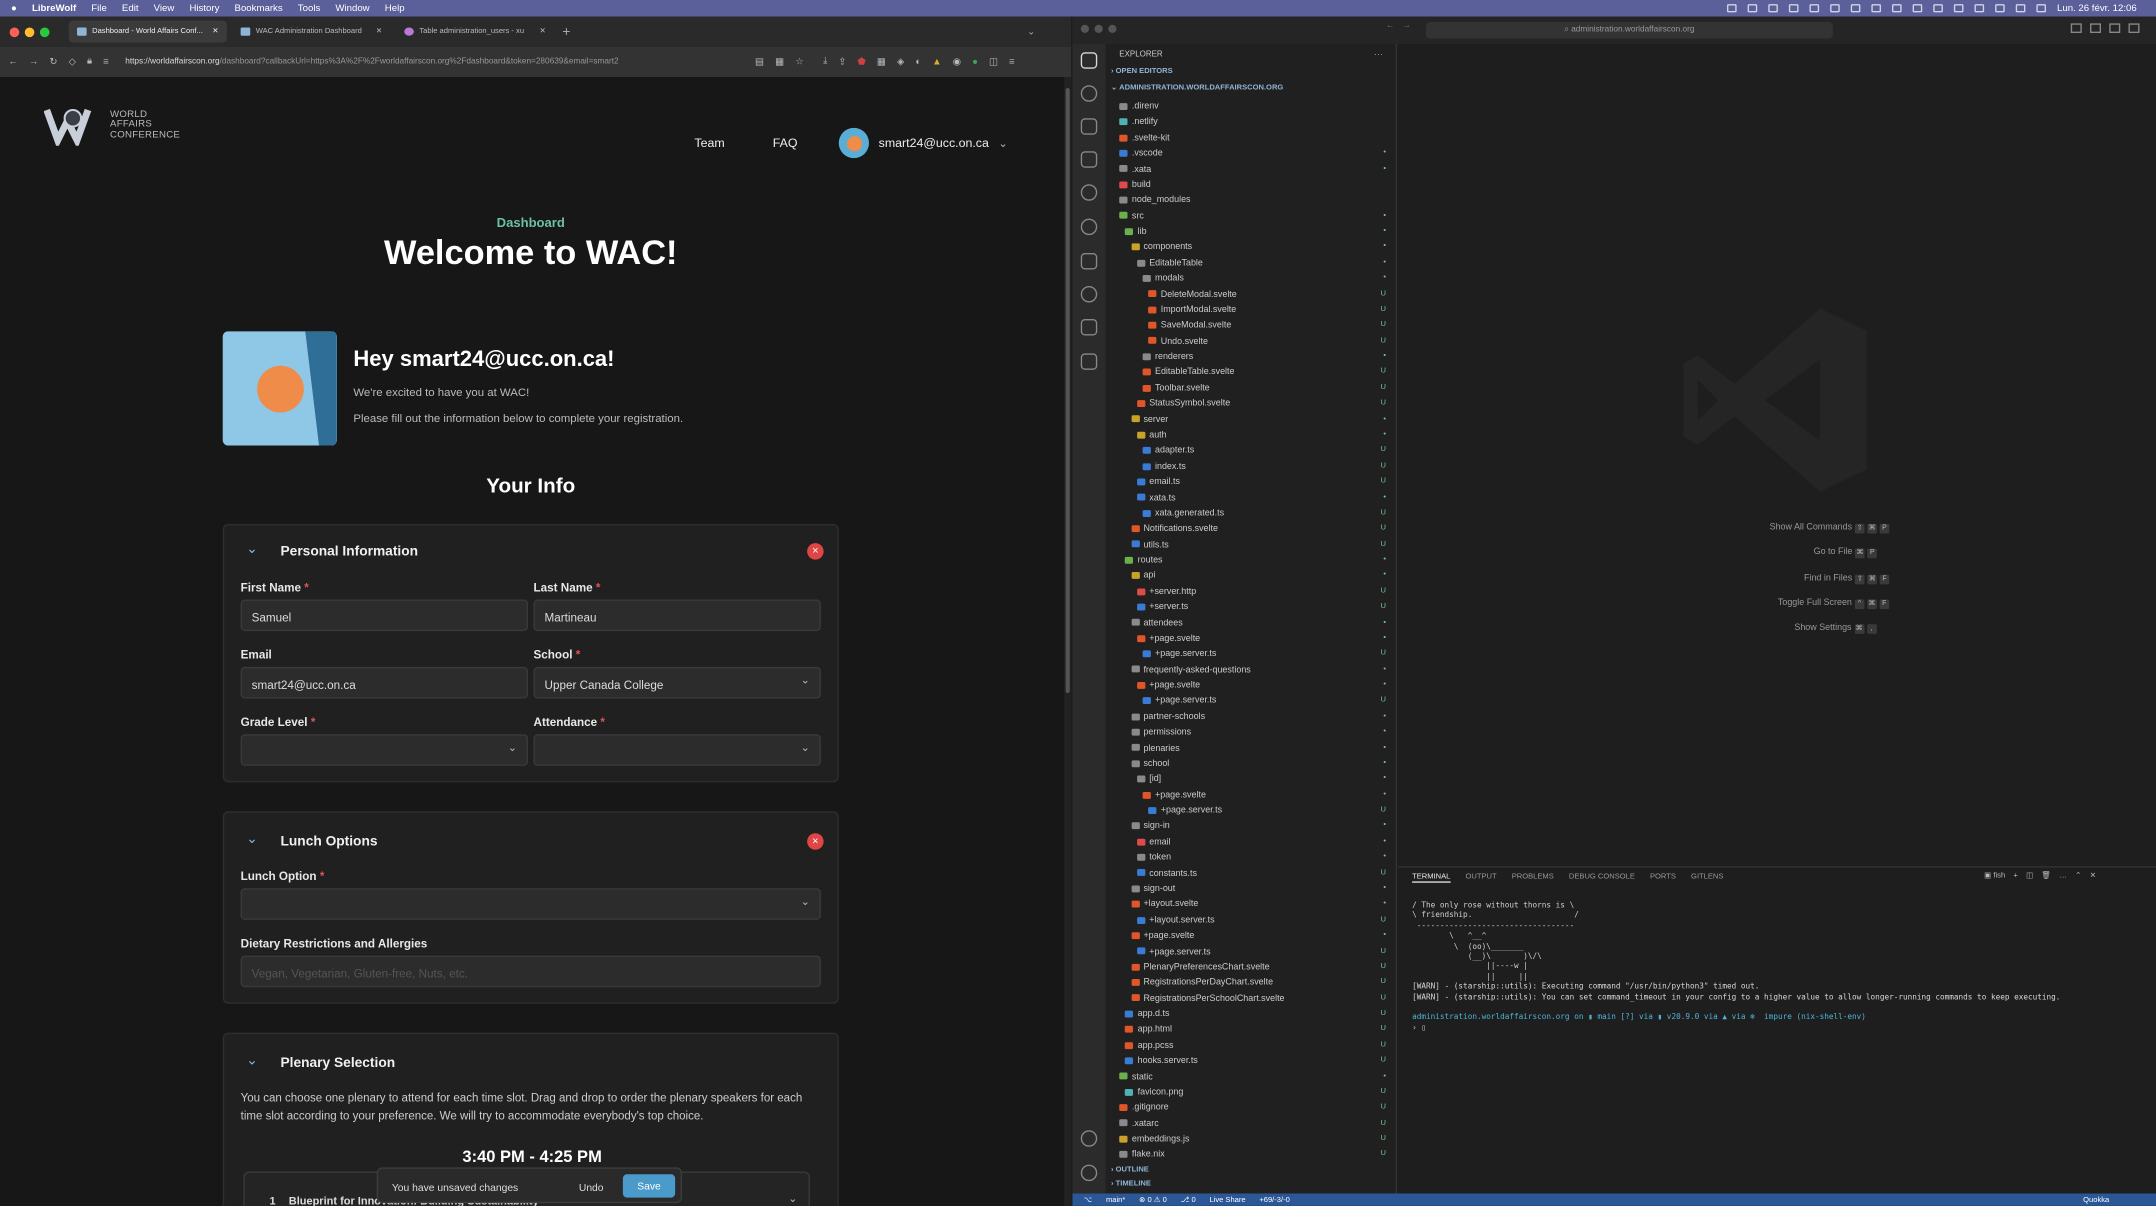 The height and width of the screenshot is (1206, 2156). Describe the element at coordinates (1153, 1200) in the screenshot. I see `problems-count: ⊗ 0 ⚠ 0` at that location.